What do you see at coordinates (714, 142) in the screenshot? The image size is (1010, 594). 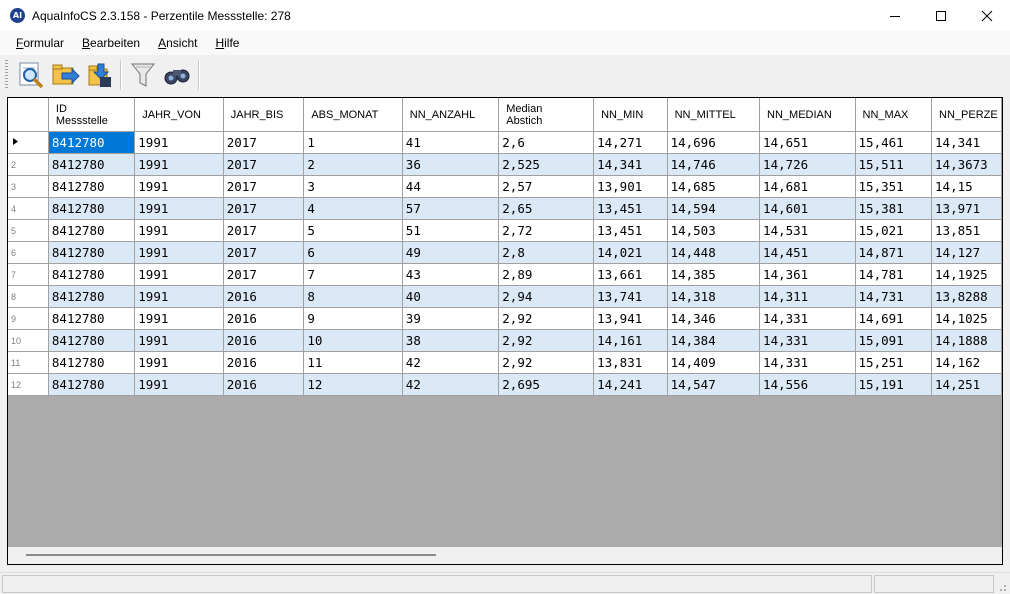 I see `table-cell: 14,696` at bounding box center [714, 142].